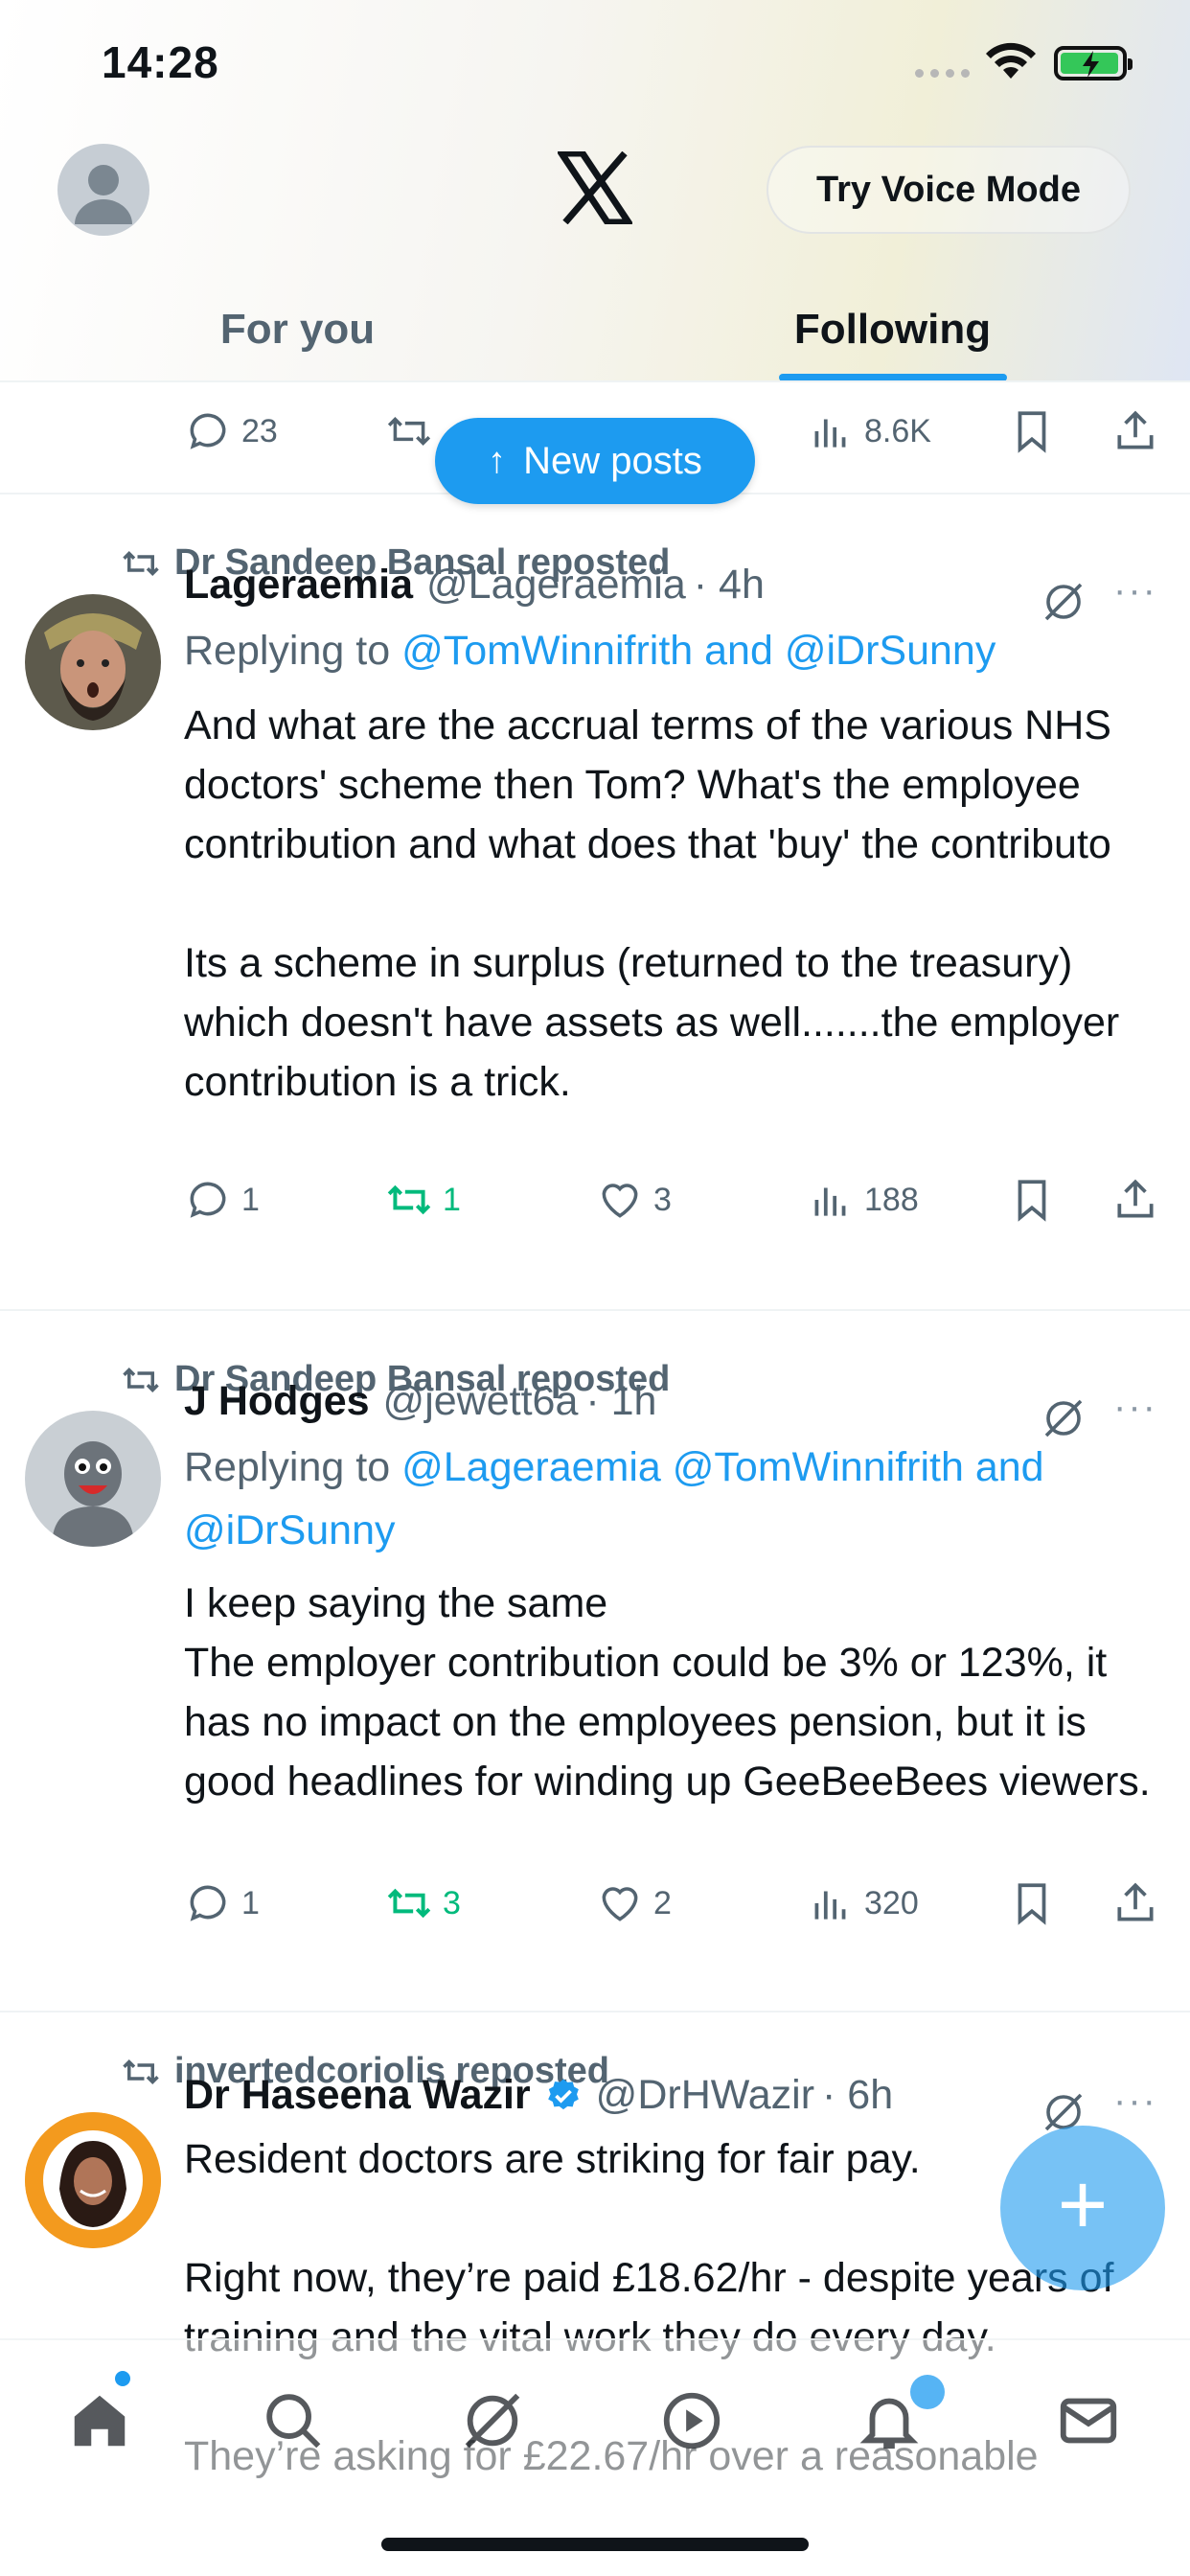 The image size is (1190, 2576). I want to click on profile-avatar-button, so click(103, 190).